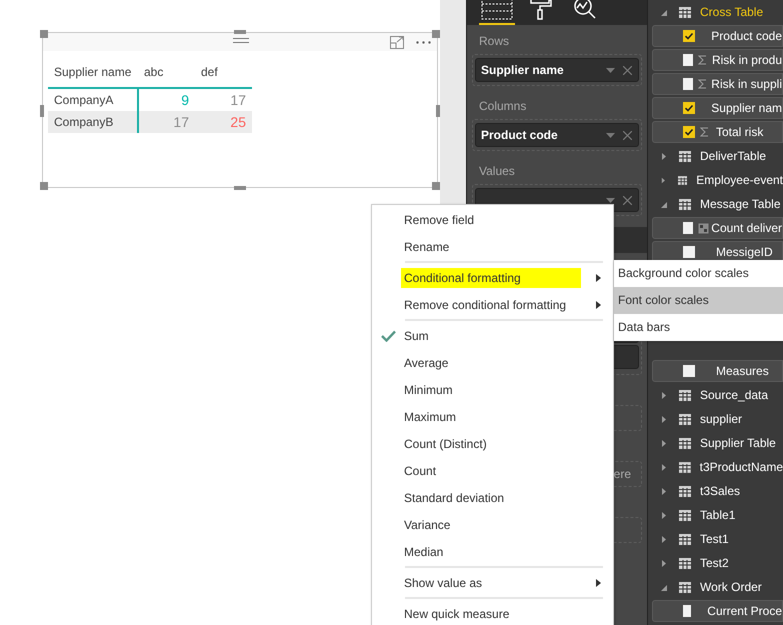  I want to click on menu-item: Maximum, so click(492, 416).